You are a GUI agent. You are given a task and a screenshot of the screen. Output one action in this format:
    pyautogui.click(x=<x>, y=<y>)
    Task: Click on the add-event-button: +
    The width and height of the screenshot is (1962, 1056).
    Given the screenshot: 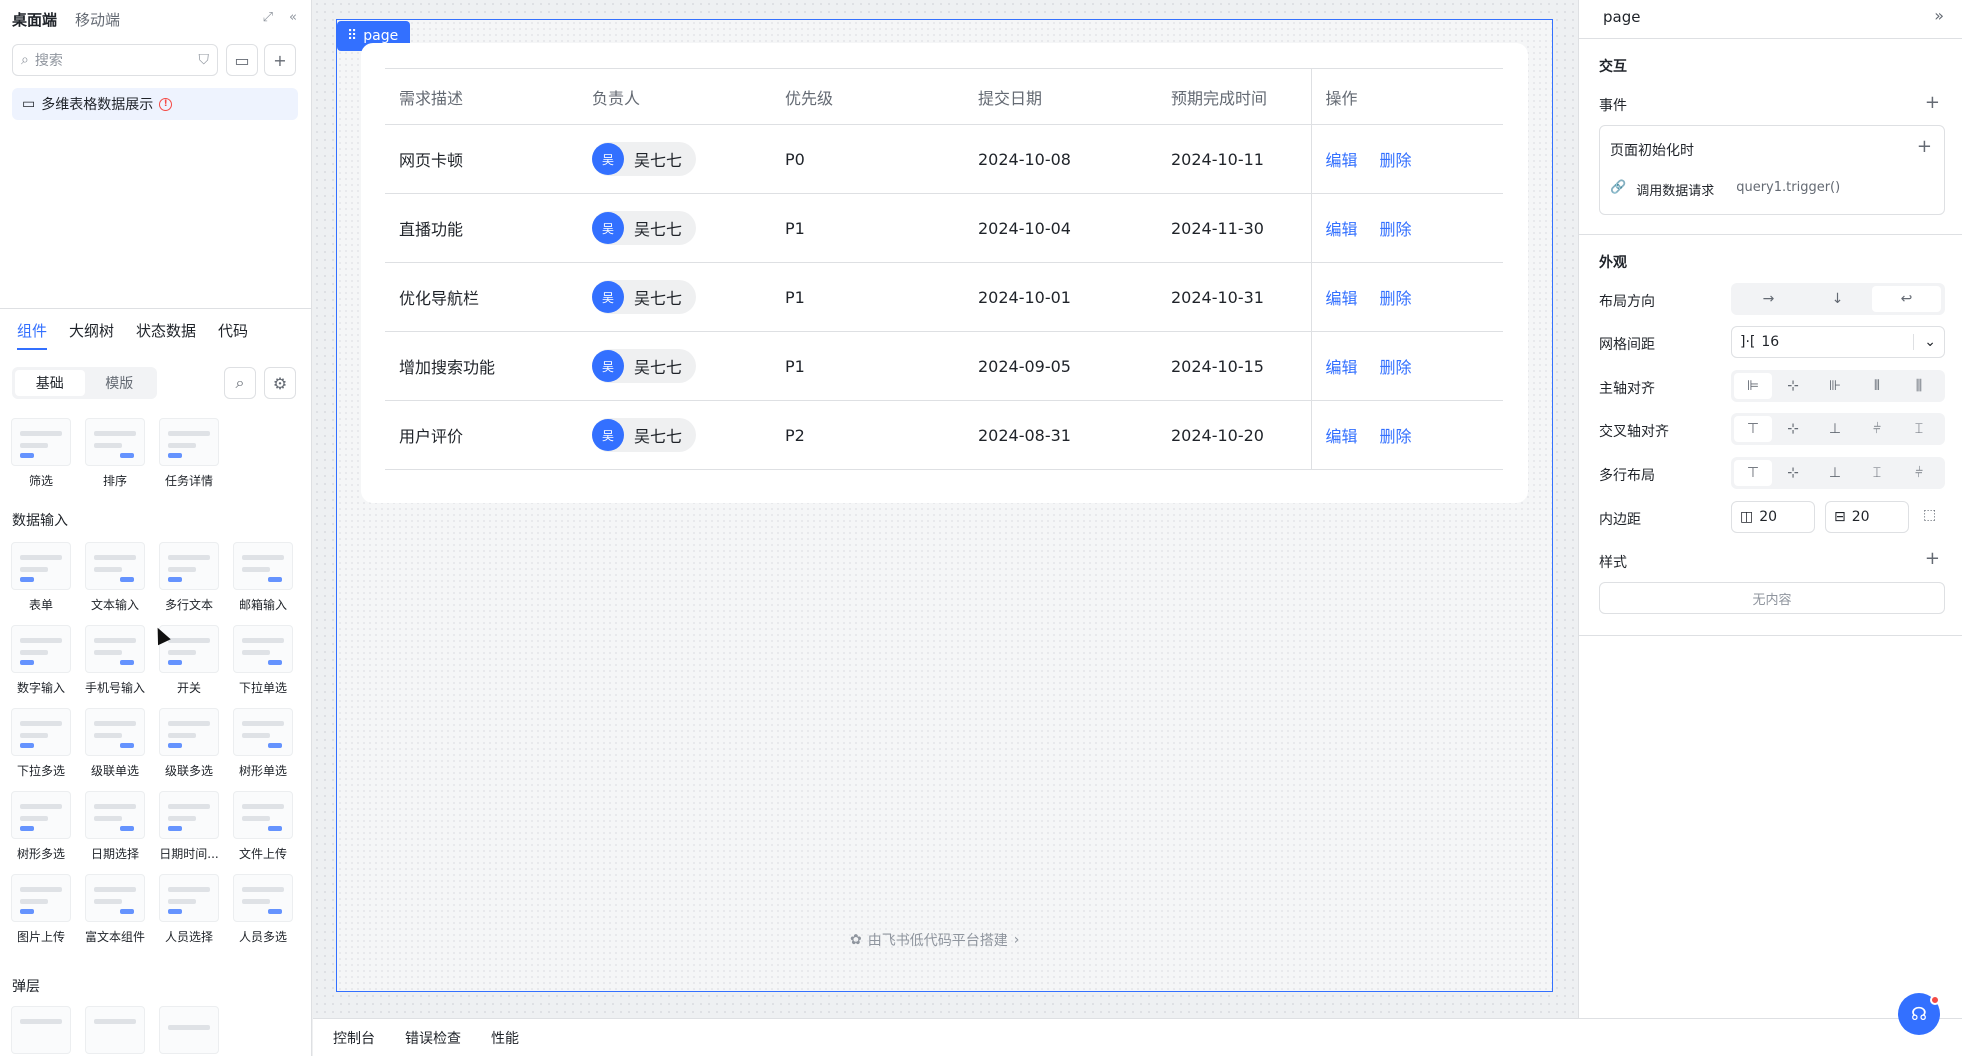 What is the action you would take?
    pyautogui.click(x=1932, y=102)
    